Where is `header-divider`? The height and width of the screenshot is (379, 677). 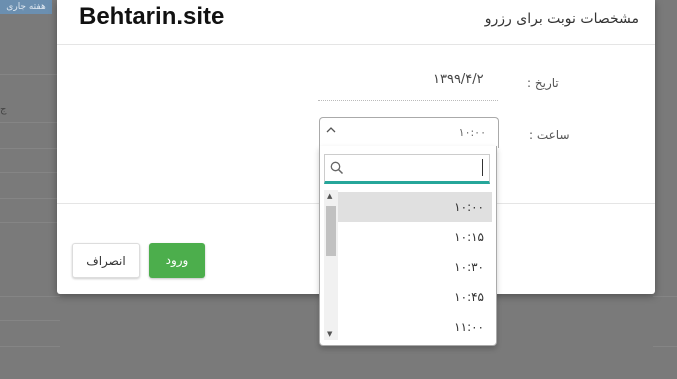
header-divider is located at coordinates (356, 44).